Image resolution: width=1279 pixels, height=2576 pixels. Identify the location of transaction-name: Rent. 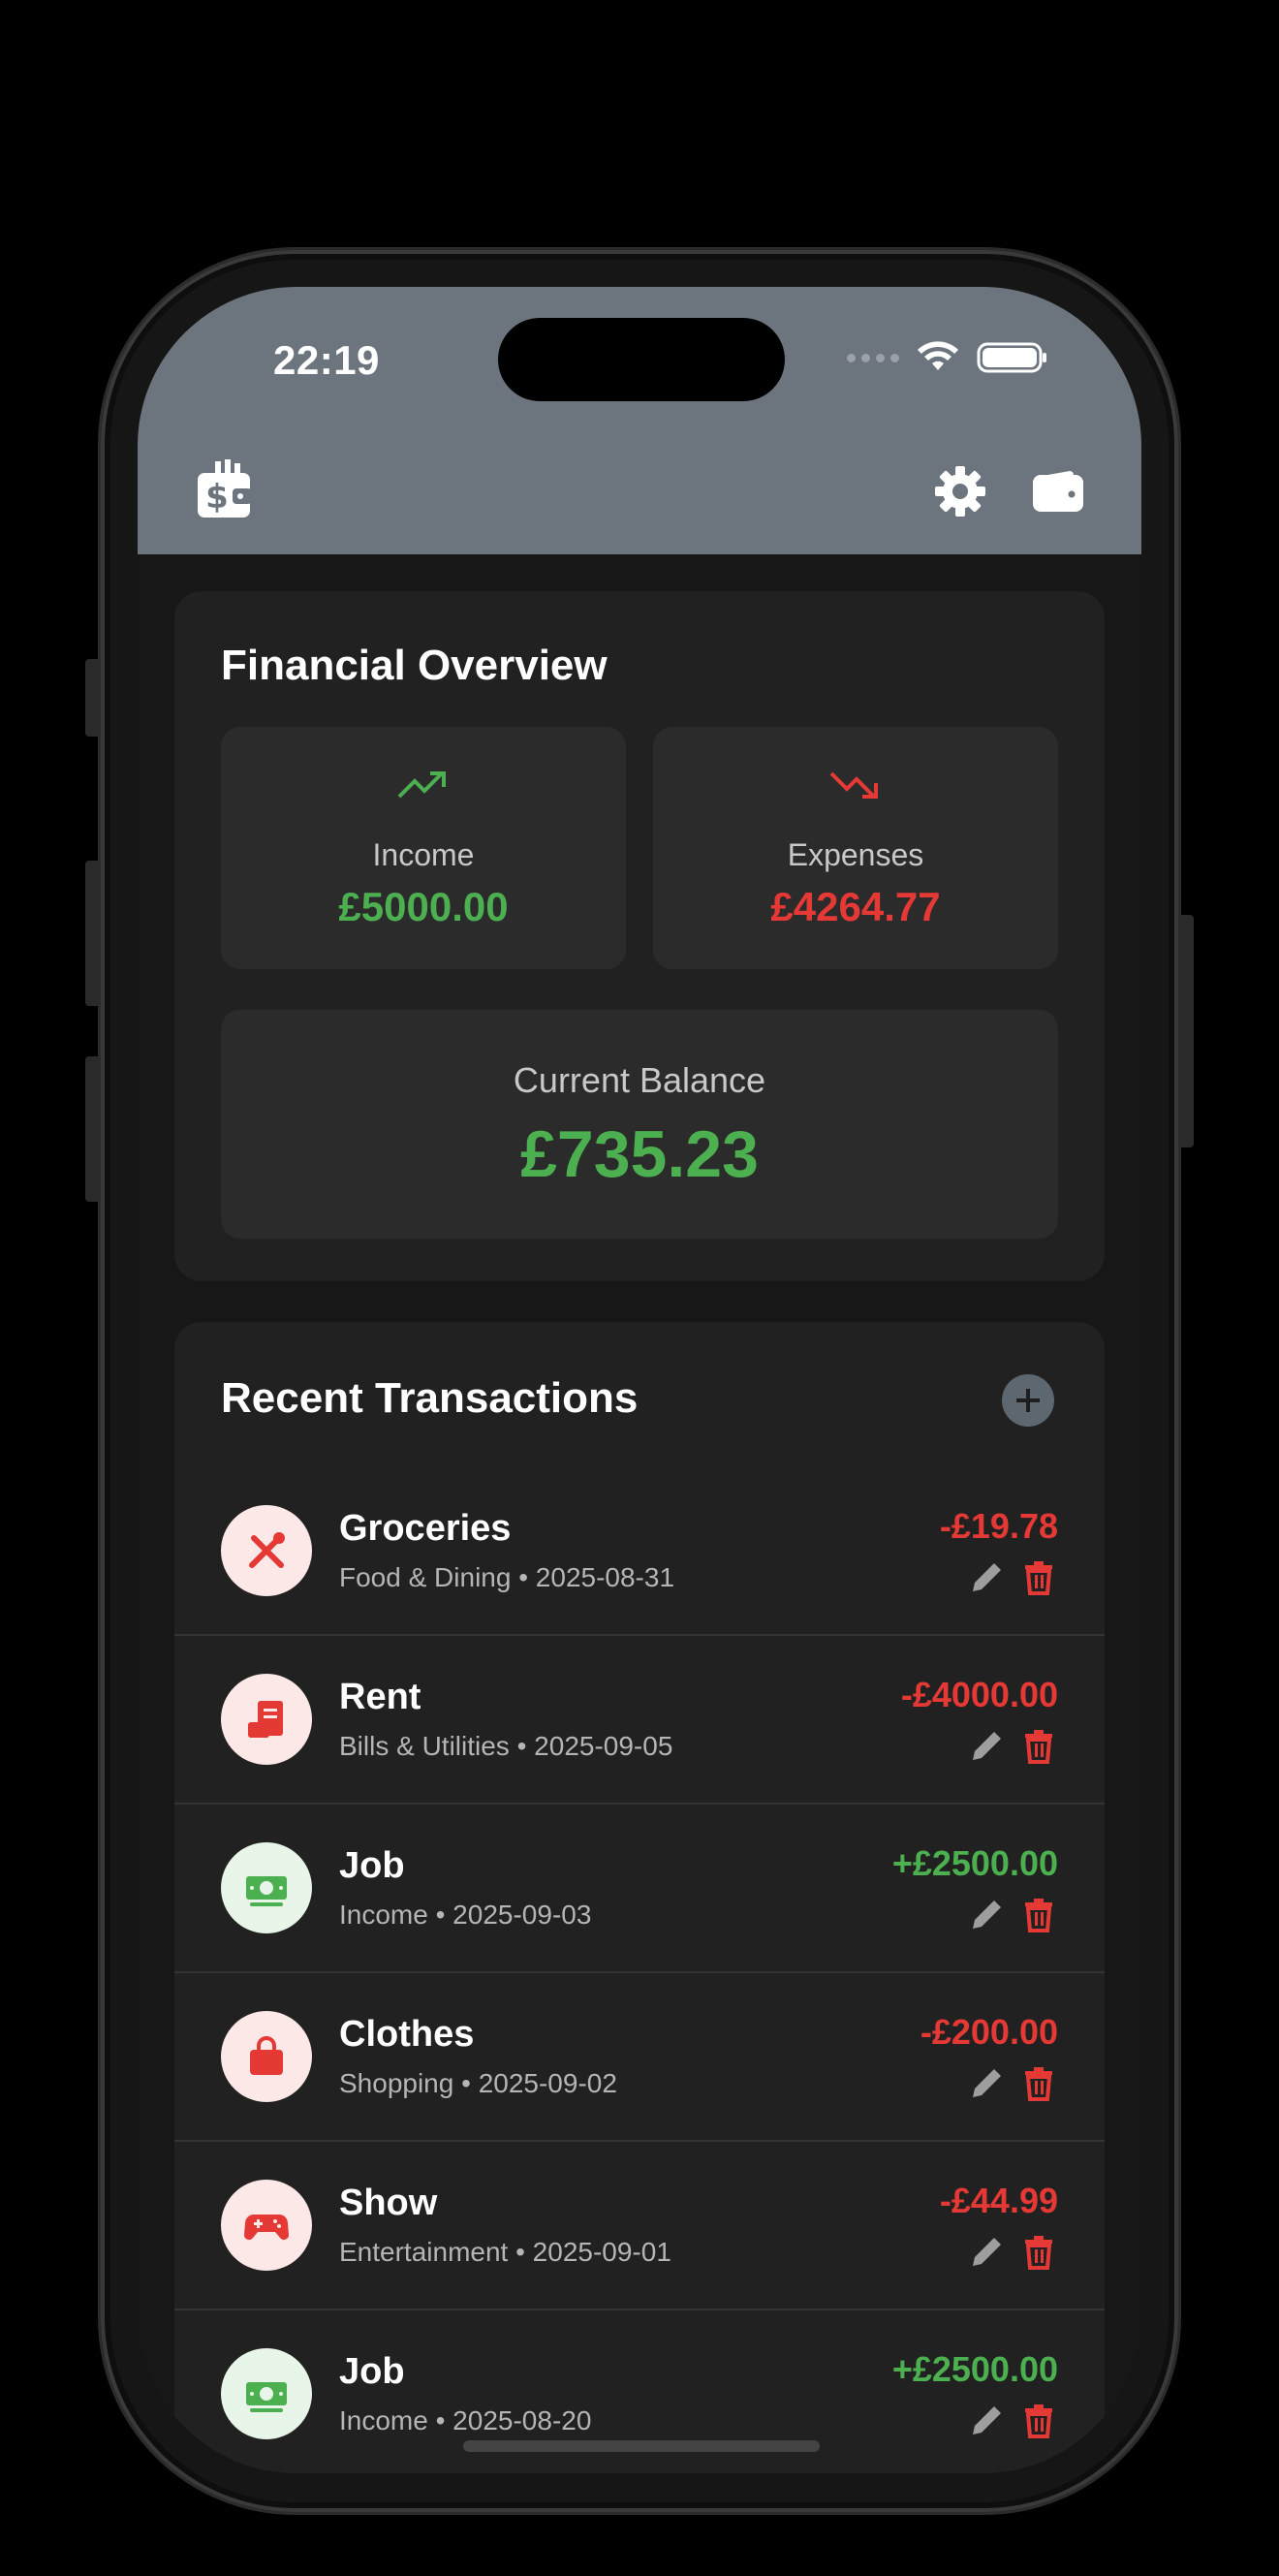
(380, 1697).